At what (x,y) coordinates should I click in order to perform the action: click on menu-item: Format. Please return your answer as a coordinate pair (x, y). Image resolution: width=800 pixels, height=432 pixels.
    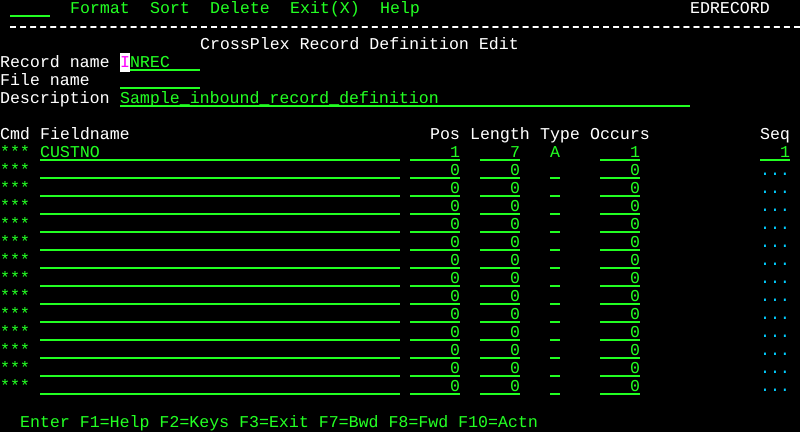
    Looking at the image, I should click on (100, 9).